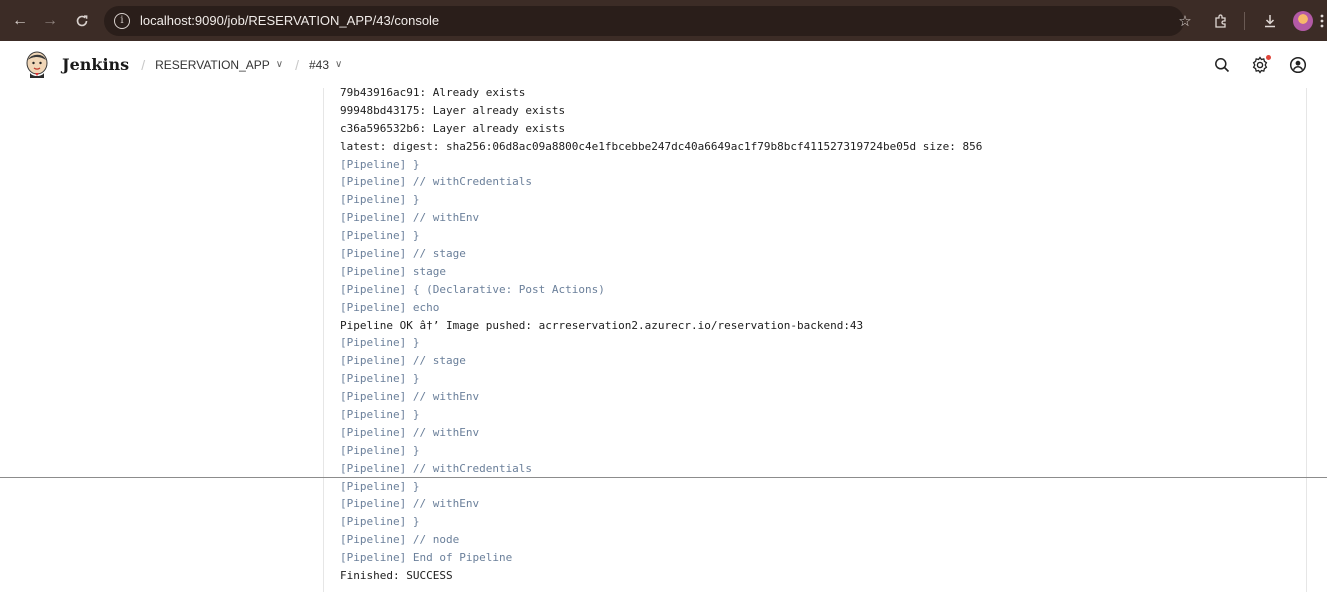 This screenshot has width=1327, height=592. Describe the element at coordinates (1260, 65) in the screenshot. I see `settings-icon` at that location.